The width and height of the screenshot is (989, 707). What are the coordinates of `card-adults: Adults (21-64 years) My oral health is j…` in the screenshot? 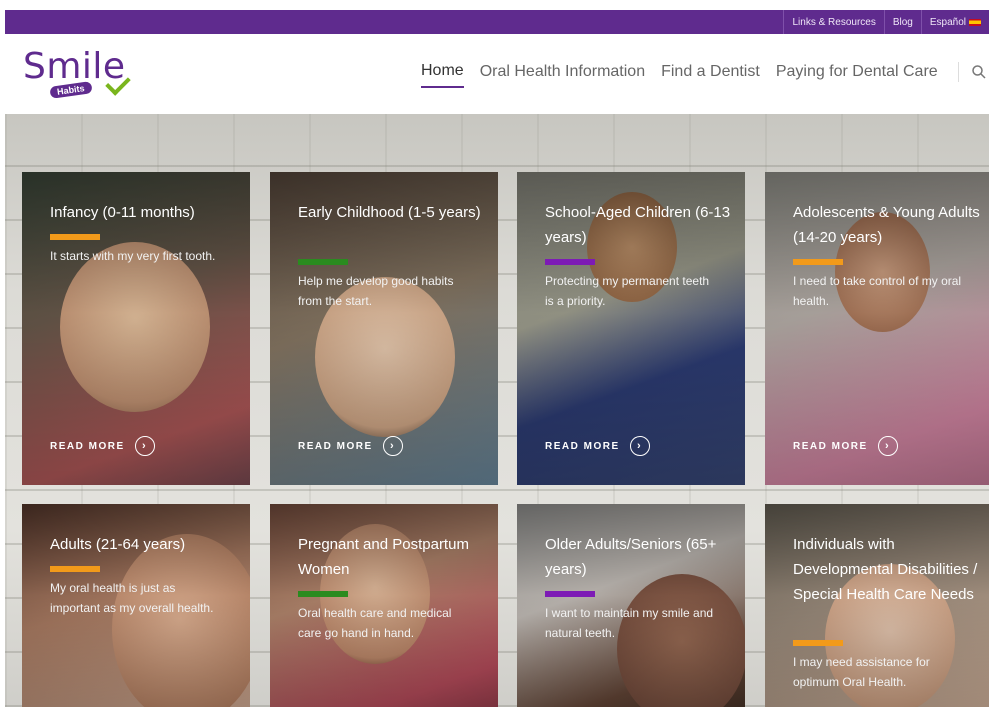 It's located at (136, 605).